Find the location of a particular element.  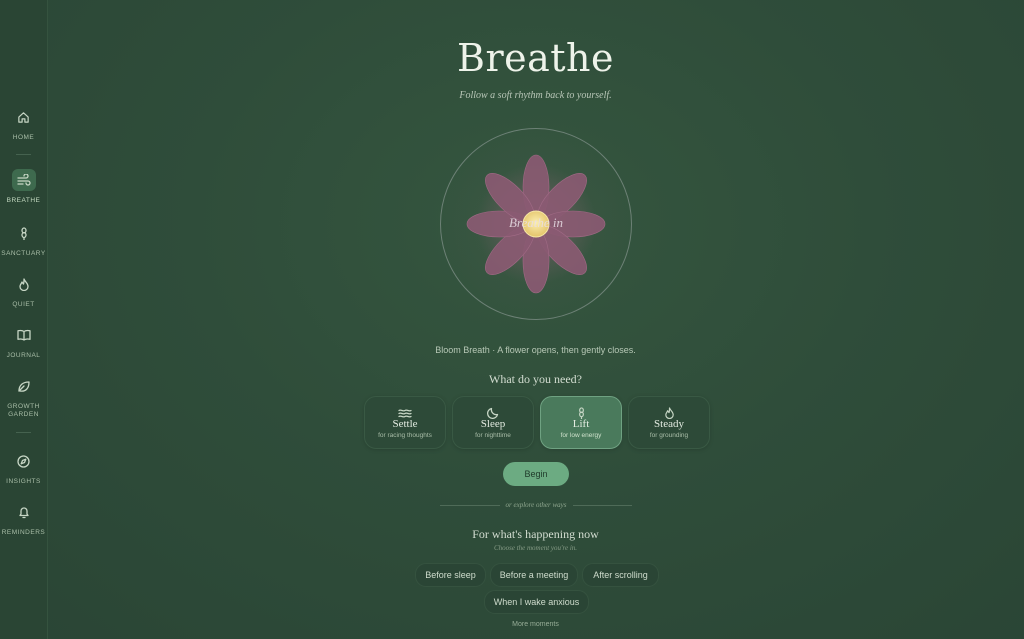

option-subtitle: for racing thoughts is located at coordinates (405, 435).